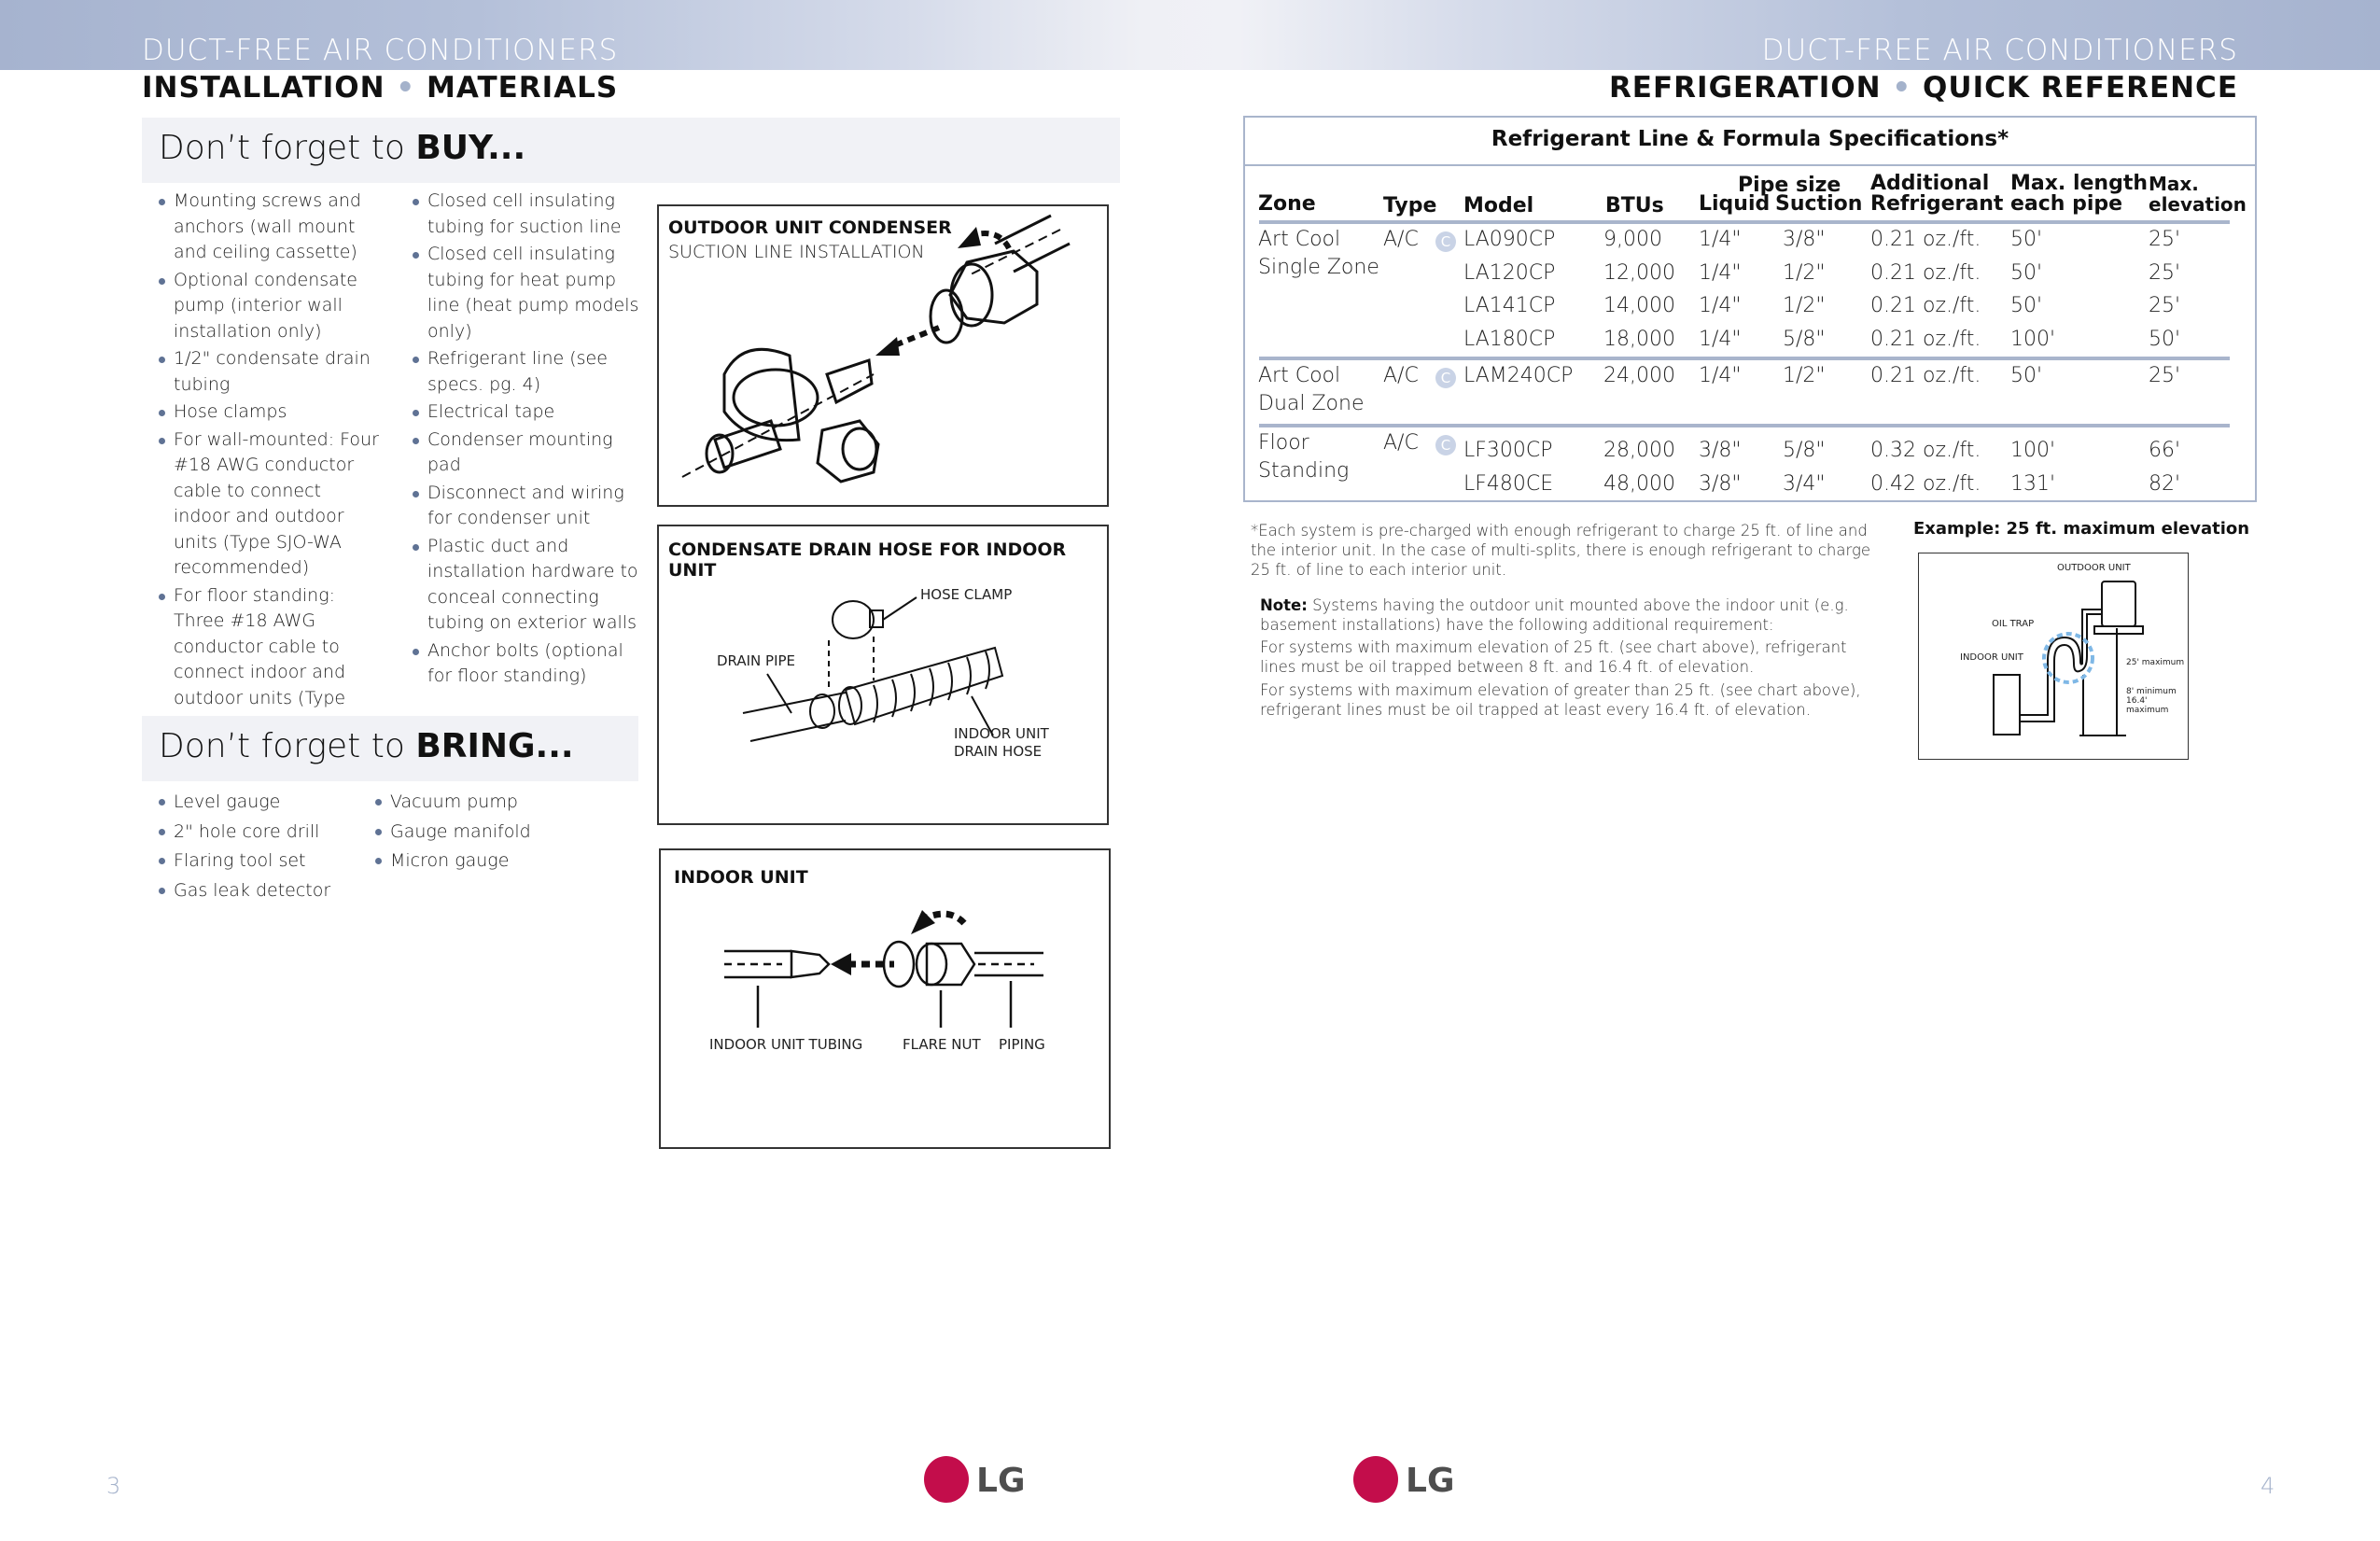  What do you see at coordinates (1632, 239) in the screenshot?
I see `cell-btus: 9,000` at bounding box center [1632, 239].